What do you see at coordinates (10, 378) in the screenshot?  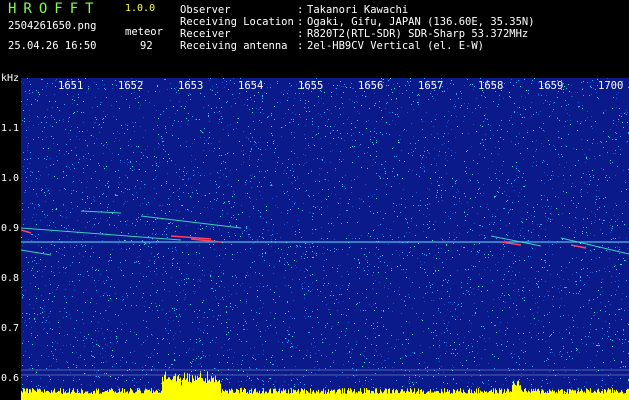 I see `freq-tick-0.6: 0.6` at bounding box center [10, 378].